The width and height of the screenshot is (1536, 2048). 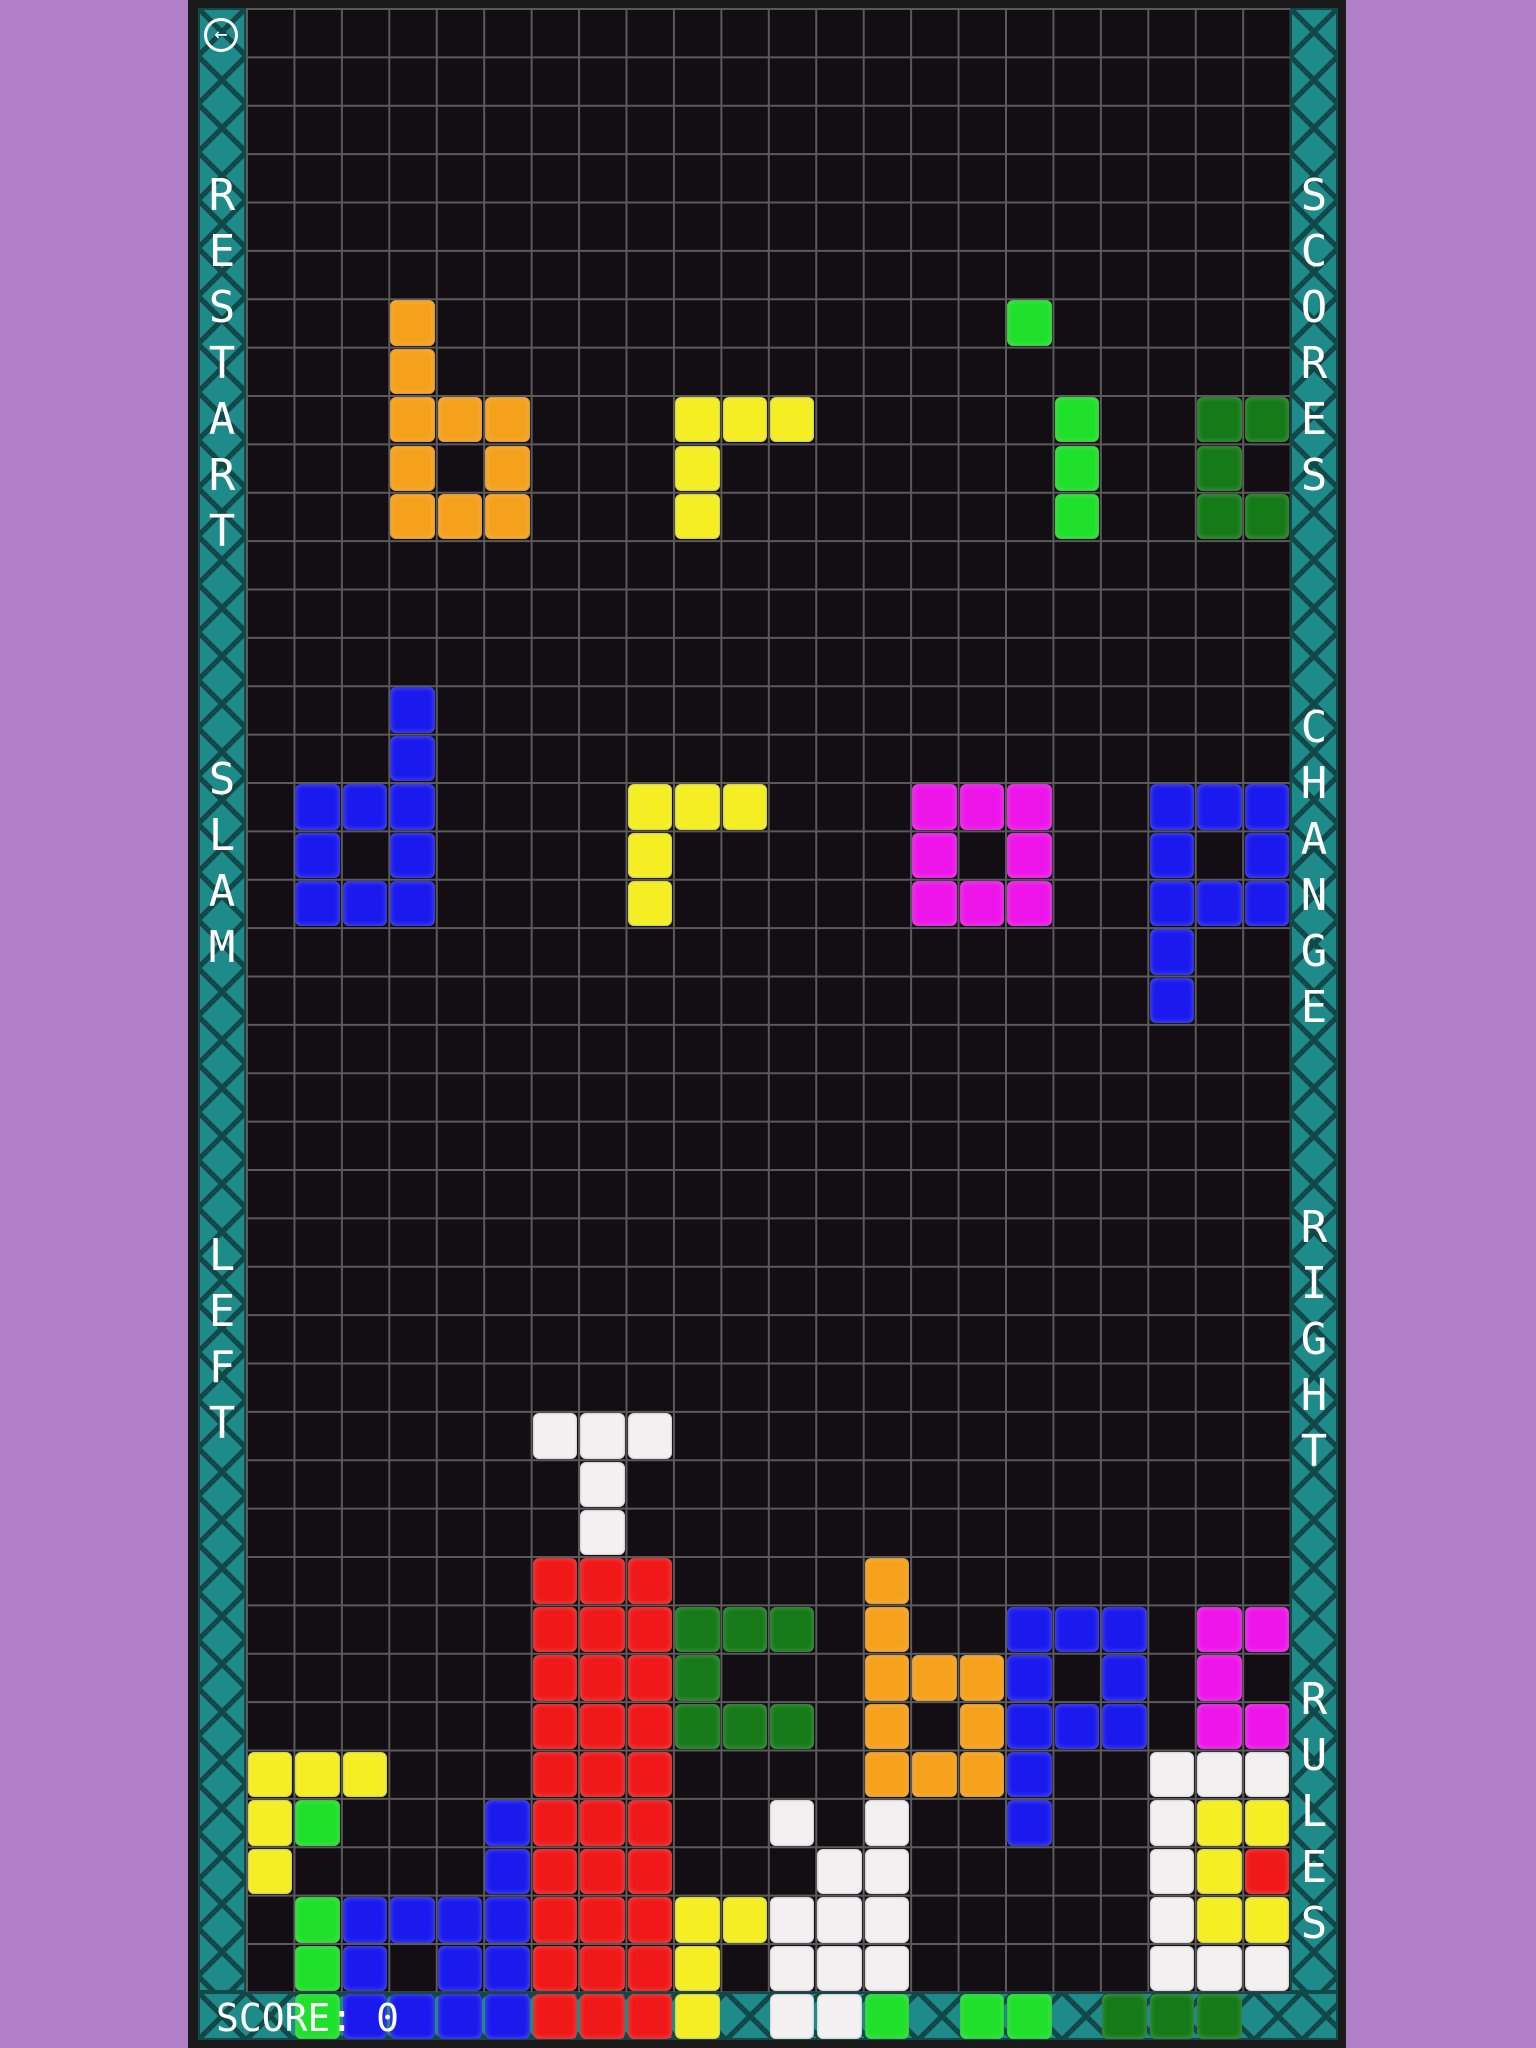 I want to click on rules-button: RULES, so click(x=1314, y=1812).